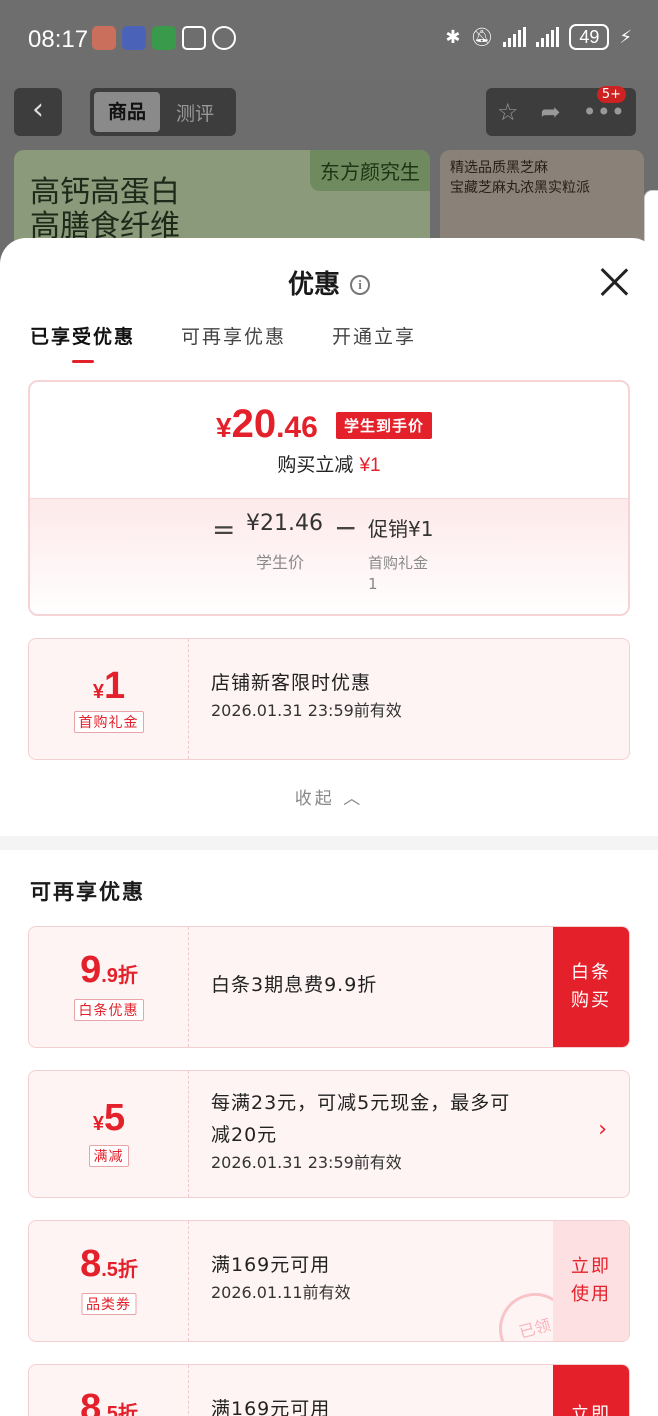  I want to click on discount-tabs: 已享受优惠 可再享优惠 开通立享, so click(223, 342).